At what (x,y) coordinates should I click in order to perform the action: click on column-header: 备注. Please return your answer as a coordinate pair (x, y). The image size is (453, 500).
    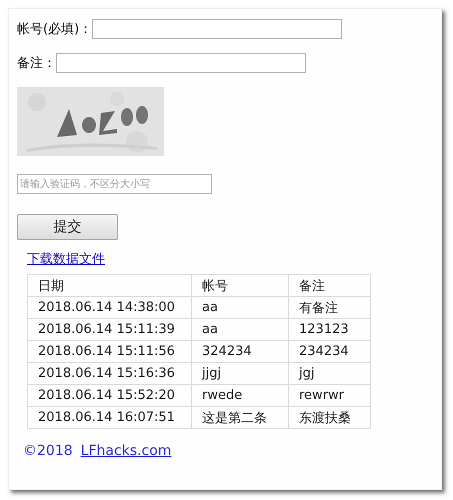
    Looking at the image, I should click on (329, 285).